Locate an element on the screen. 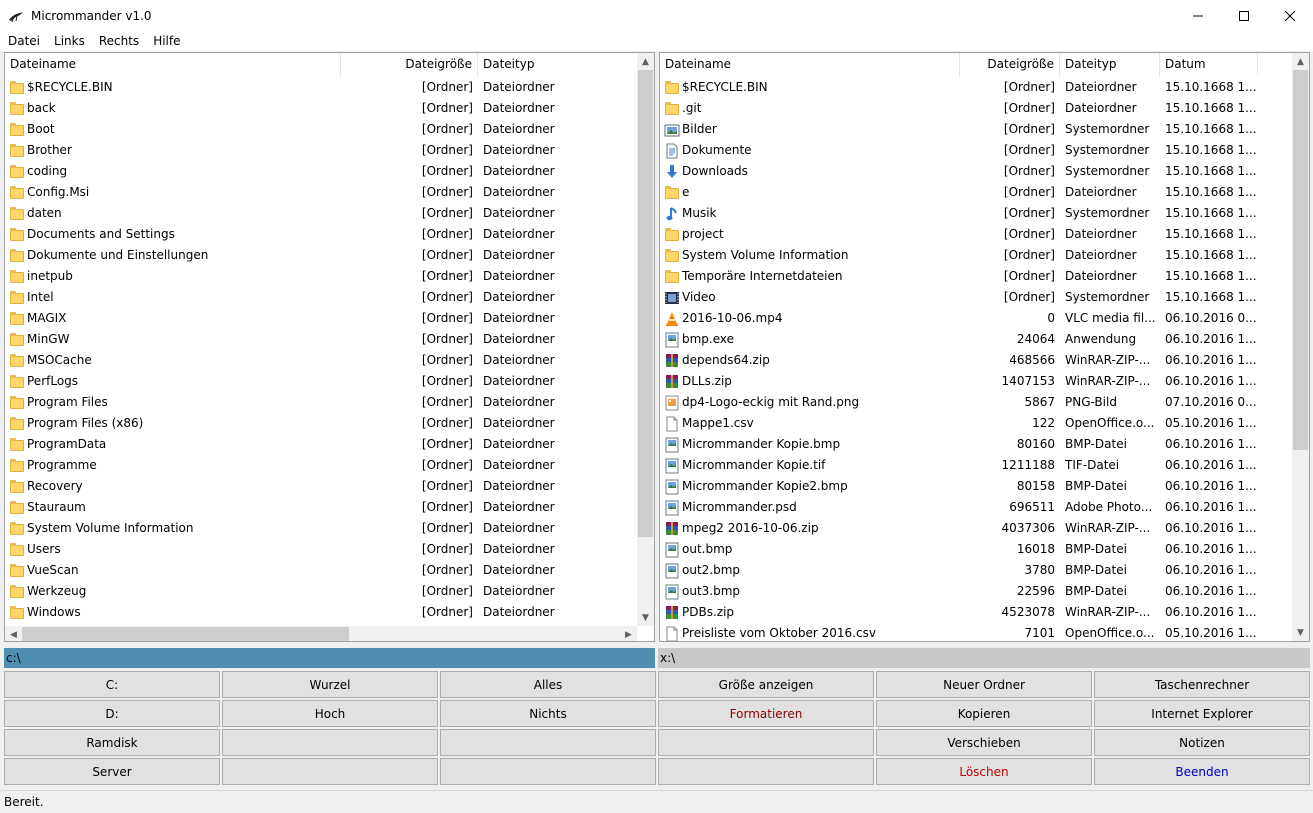 The image size is (1313, 813). file-row: Programme [Ordner] Dateiordner is located at coordinates (321, 465).